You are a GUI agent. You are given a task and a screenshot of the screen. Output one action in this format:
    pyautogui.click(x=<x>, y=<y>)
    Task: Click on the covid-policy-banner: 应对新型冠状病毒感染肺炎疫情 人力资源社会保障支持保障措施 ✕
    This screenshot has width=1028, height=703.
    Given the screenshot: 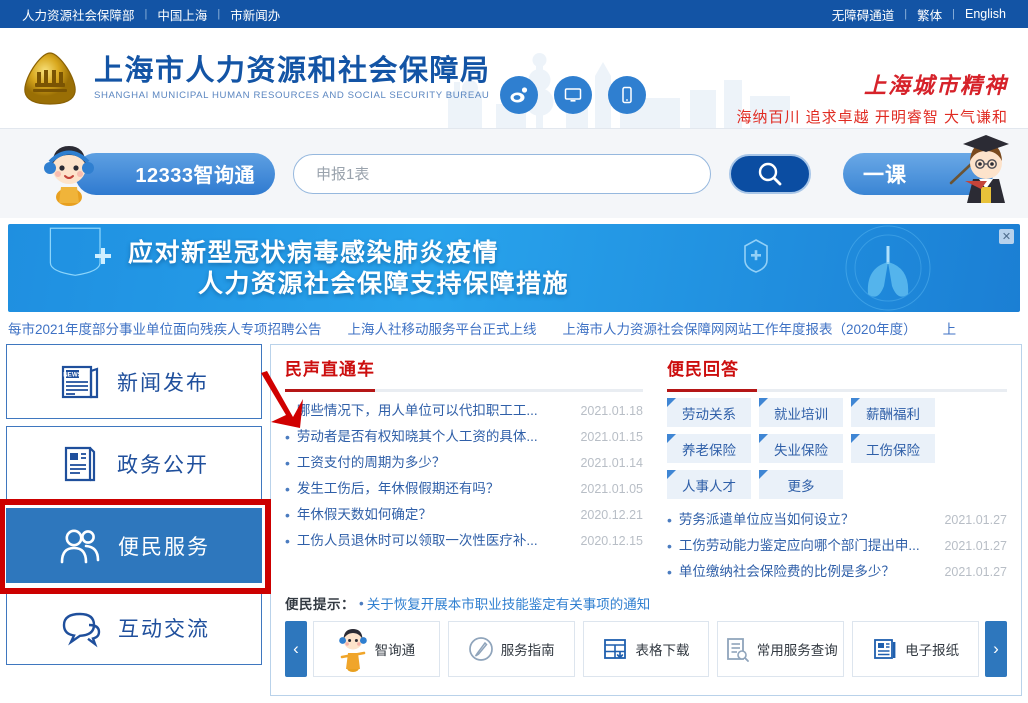 What is the action you would take?
    pyautogui.click(x=514, y=268)
    